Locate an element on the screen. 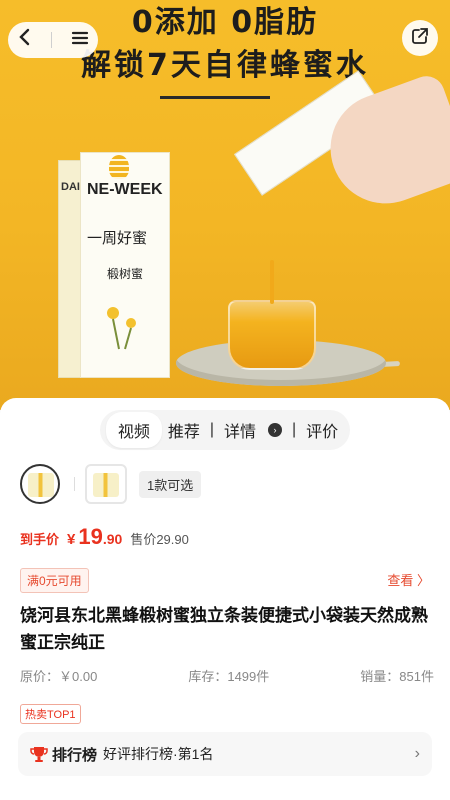 This screenshot has height=800, width=450. sku-thumbnail is located at coordinates (106, 484).